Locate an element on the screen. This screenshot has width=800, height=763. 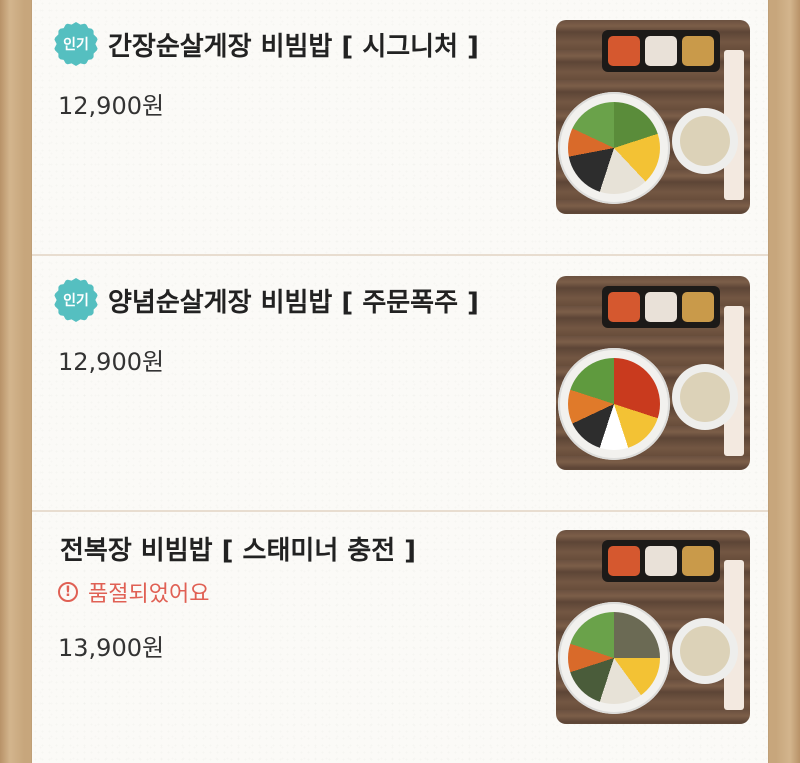
menu-item-title-row: 전복장 비빔밥 [ 스태미너 충전 ] is located at coordinates (238, 548).